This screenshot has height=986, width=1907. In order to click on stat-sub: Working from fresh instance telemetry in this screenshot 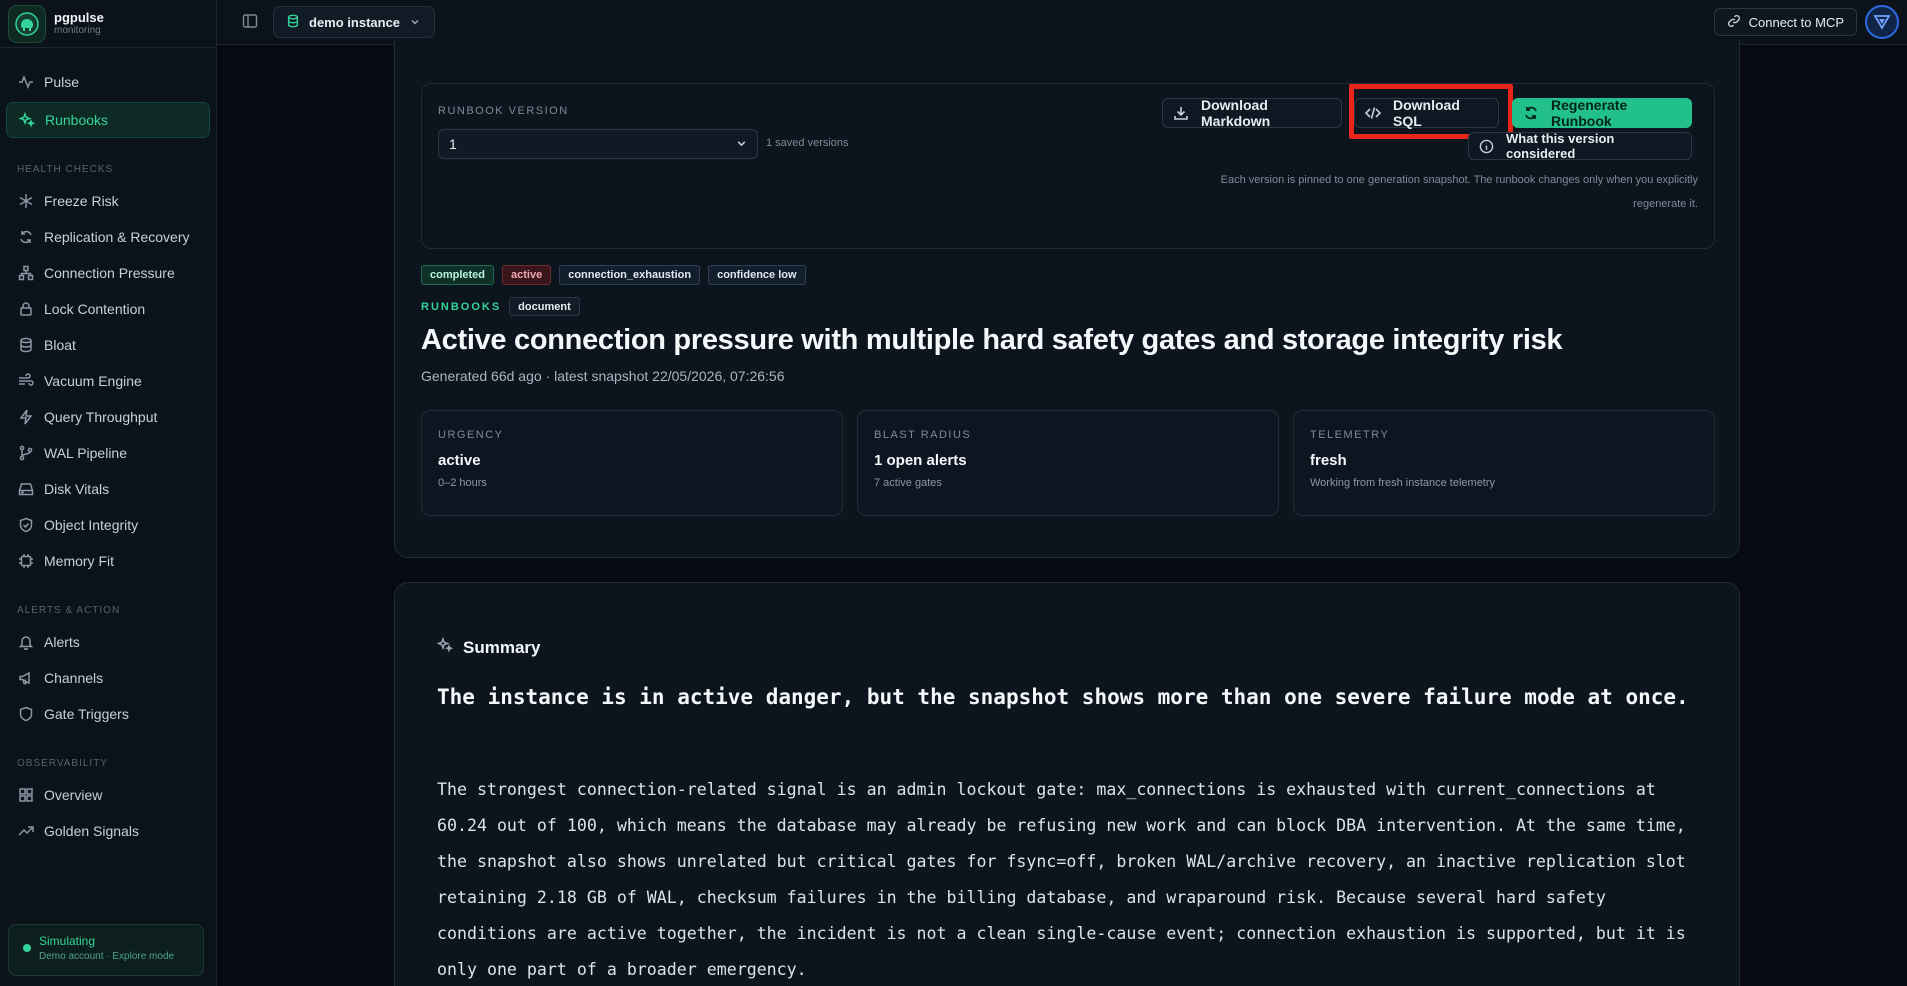, I will do `click(1403, 483)`.